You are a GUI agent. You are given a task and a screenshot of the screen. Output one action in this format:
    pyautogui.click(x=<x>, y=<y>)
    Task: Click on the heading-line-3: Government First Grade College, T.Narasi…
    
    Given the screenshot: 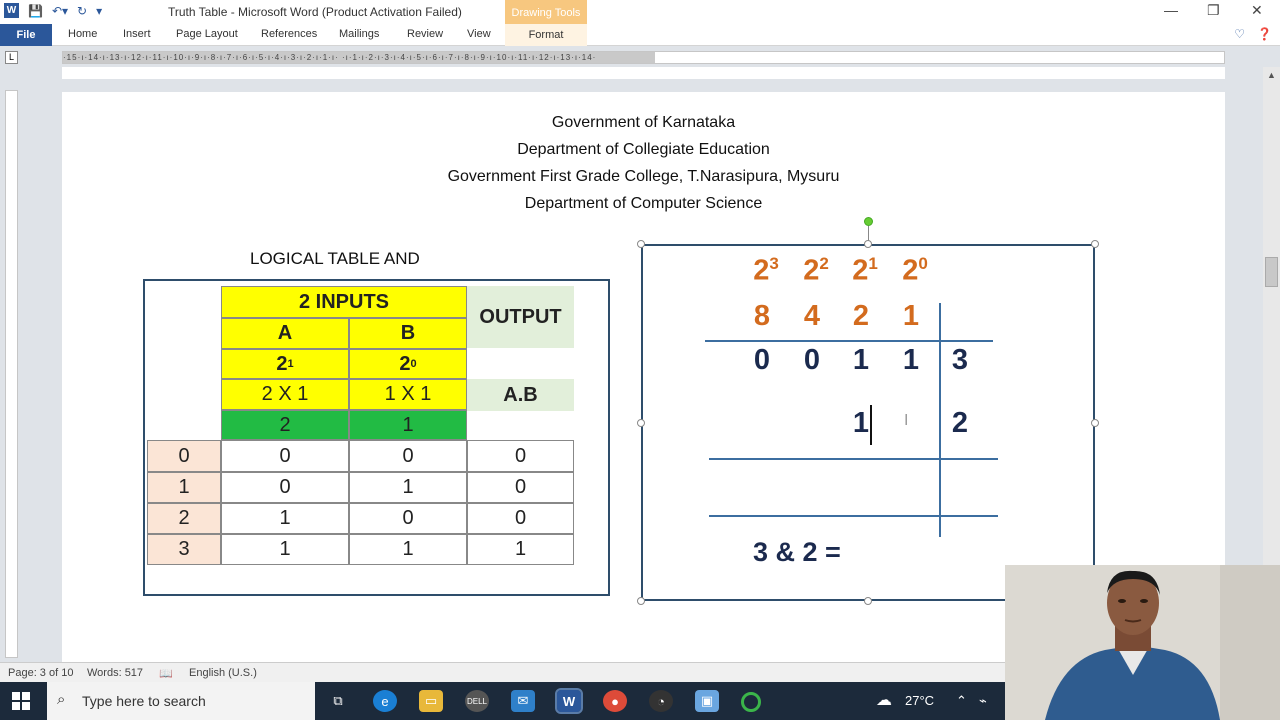 What is the action you would take?
    pyautogui.click(x=643, y=176)
    